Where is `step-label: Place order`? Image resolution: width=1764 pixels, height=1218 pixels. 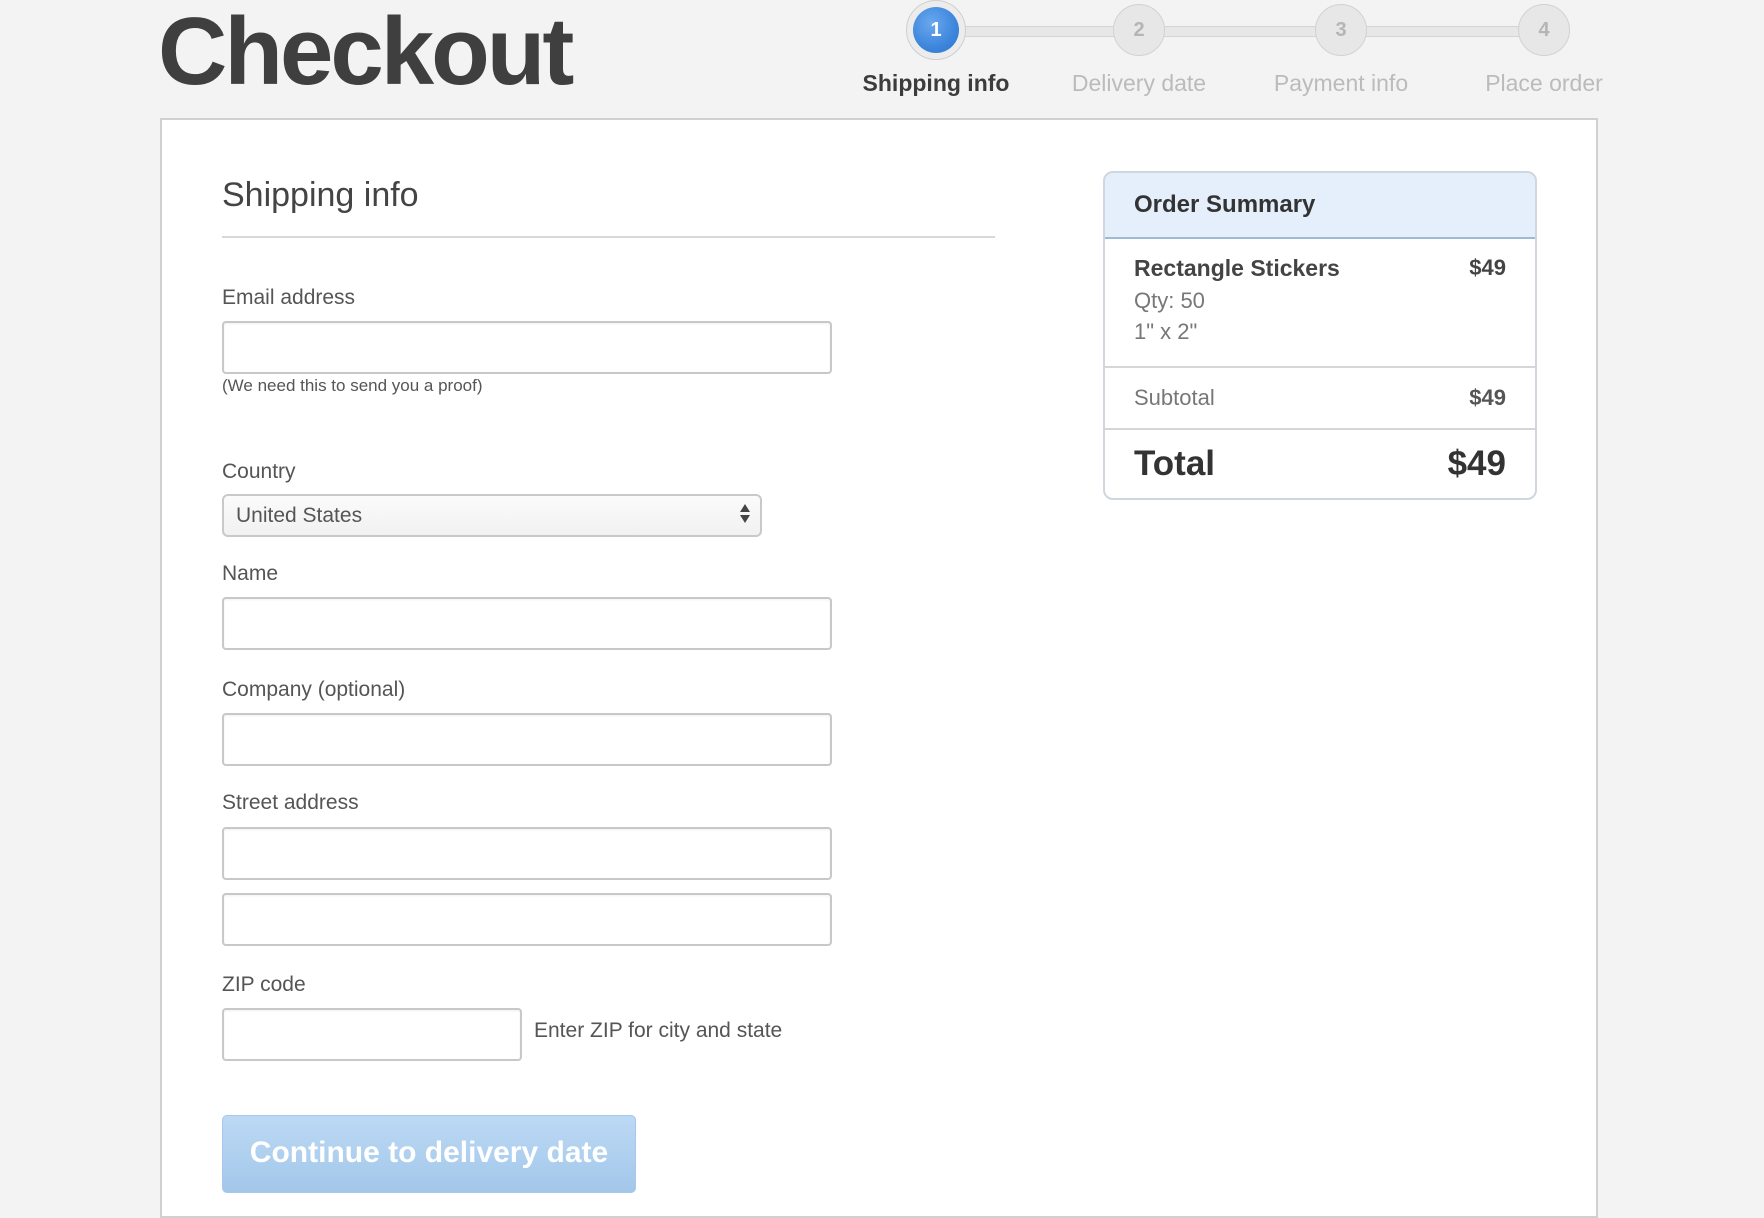 step-label: Place order is located at coordinates (1544, 83).